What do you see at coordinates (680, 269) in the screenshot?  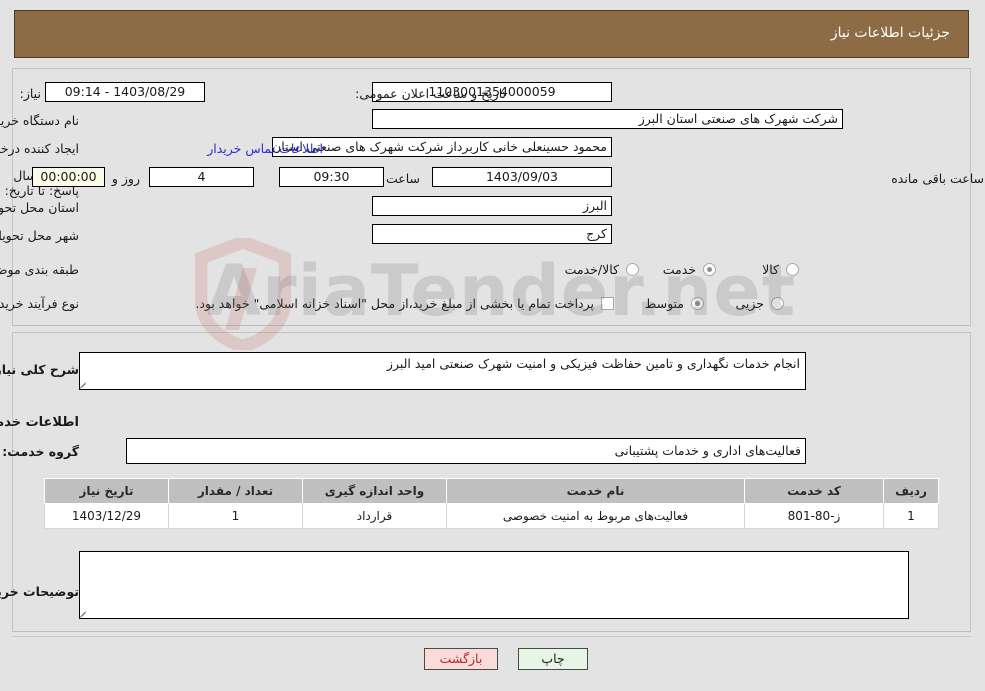 I see `radio-label-khedmat: خدمت` at bounding box center [680, 269].